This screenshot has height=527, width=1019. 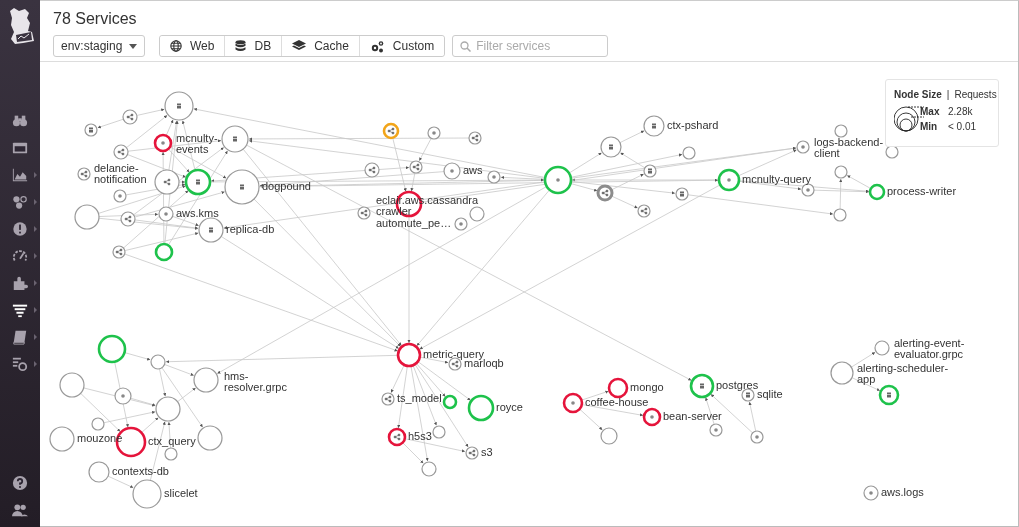 I want to click on service-label: bean-server, so click(x=692, y=416).